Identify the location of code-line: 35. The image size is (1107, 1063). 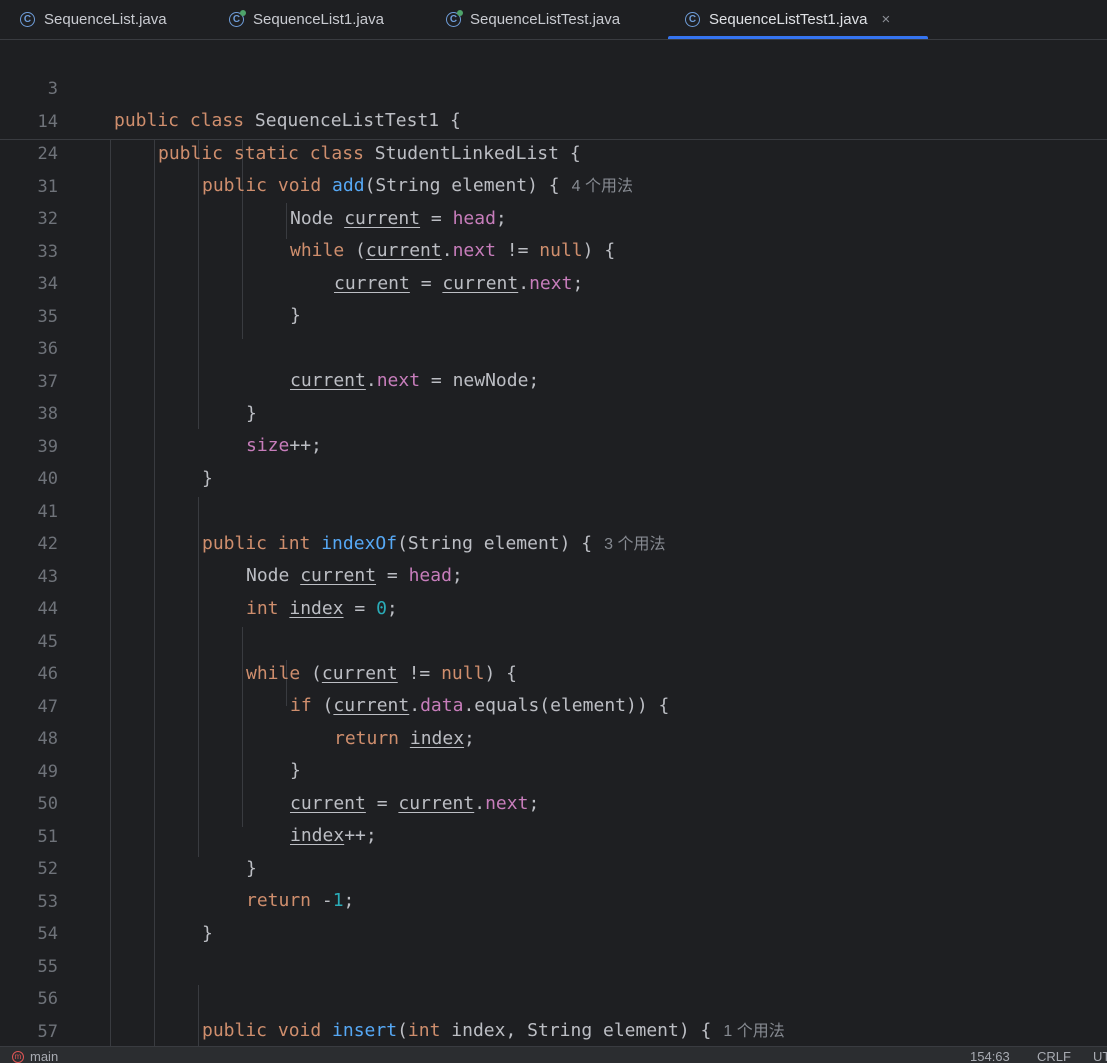
(553, 298).